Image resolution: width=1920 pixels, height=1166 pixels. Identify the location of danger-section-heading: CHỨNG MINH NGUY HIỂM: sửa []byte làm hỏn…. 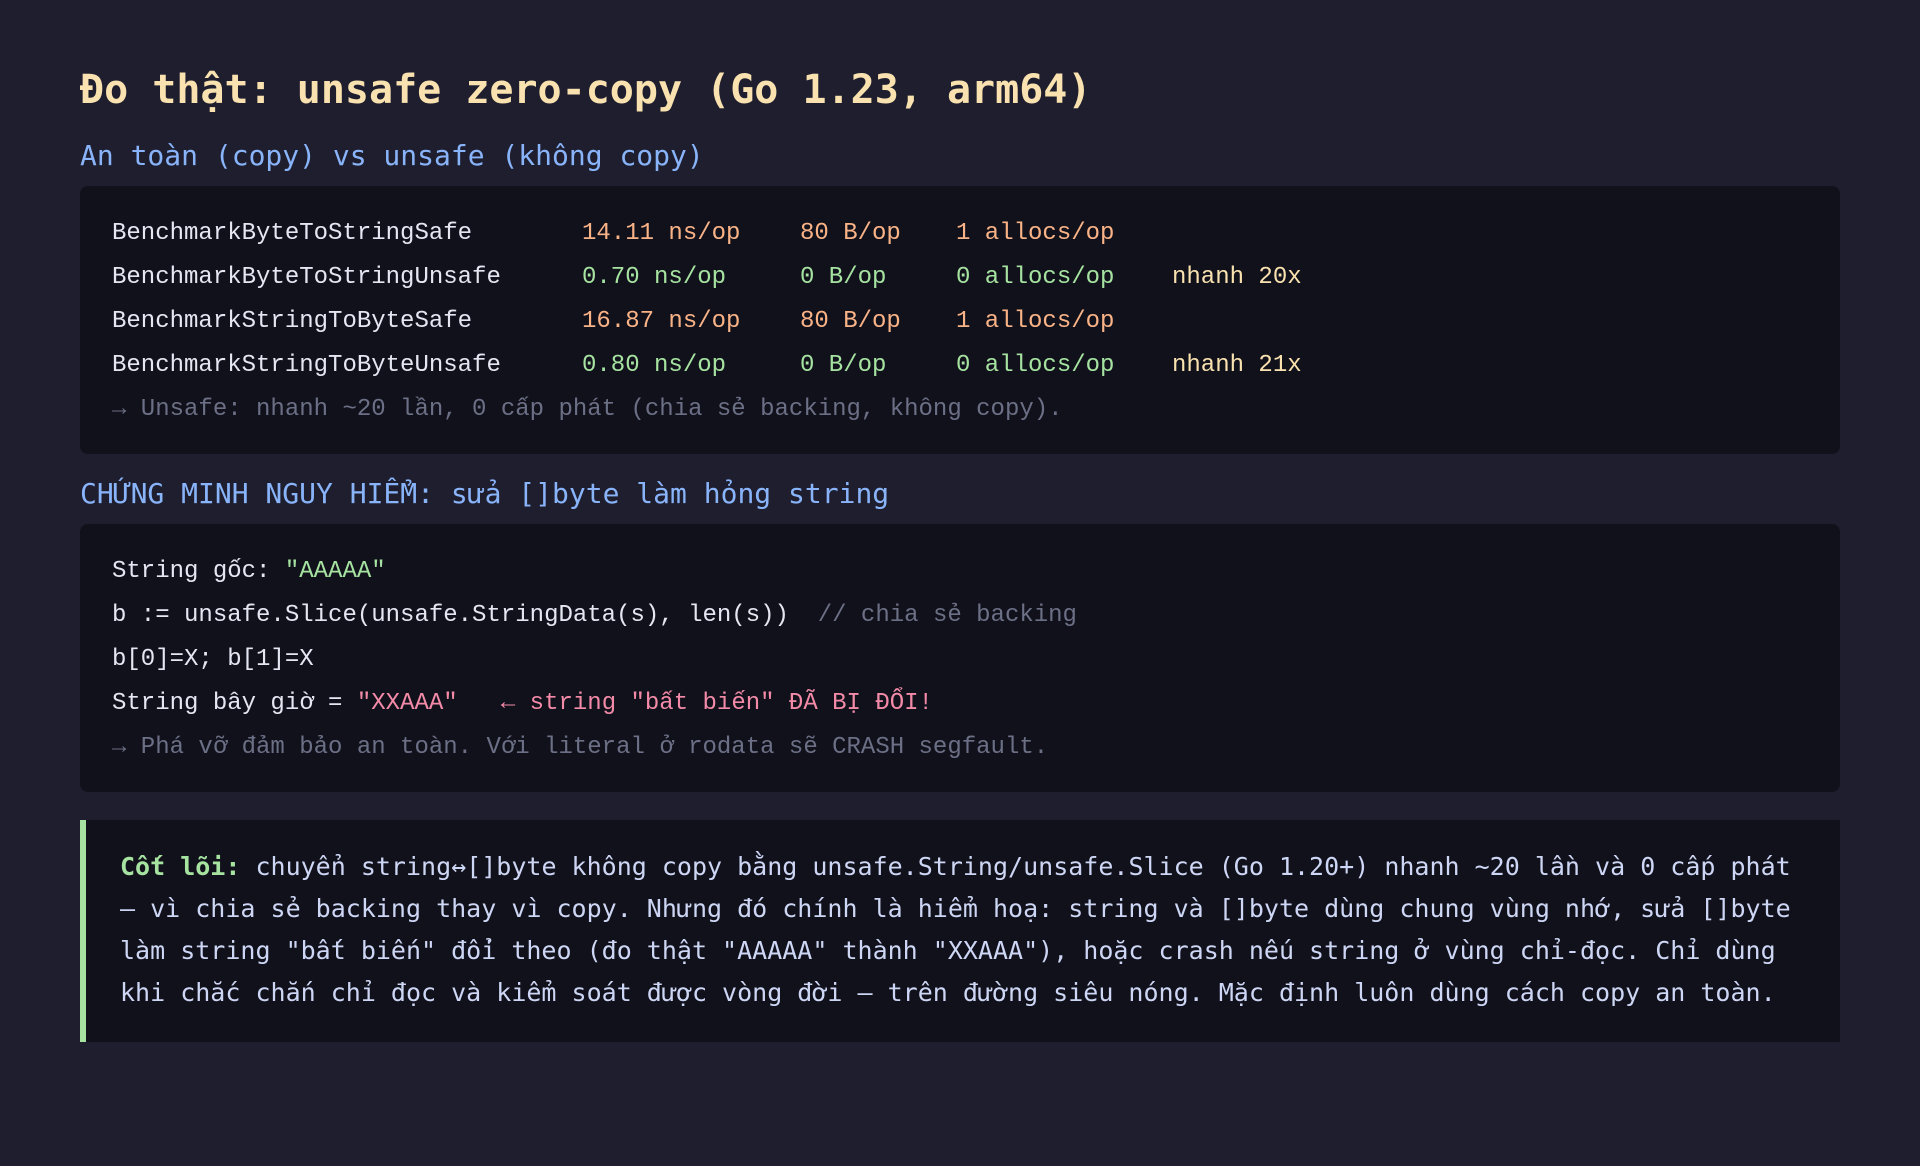
(485, 493).